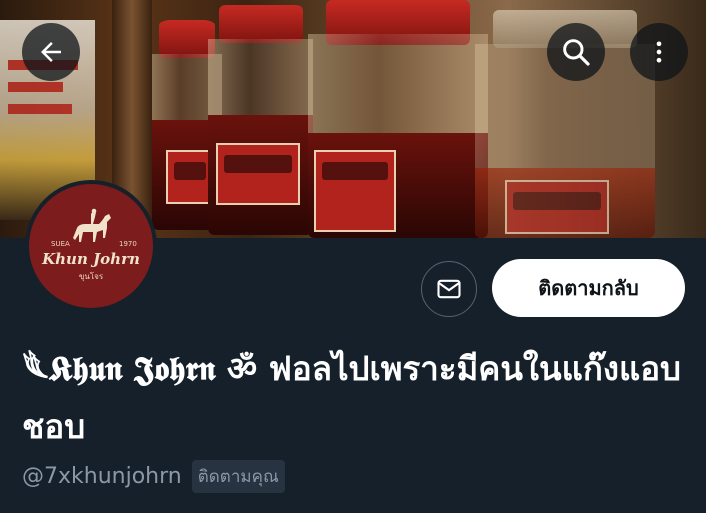  I want to click on more-vertical-icon, so click(659, 52).